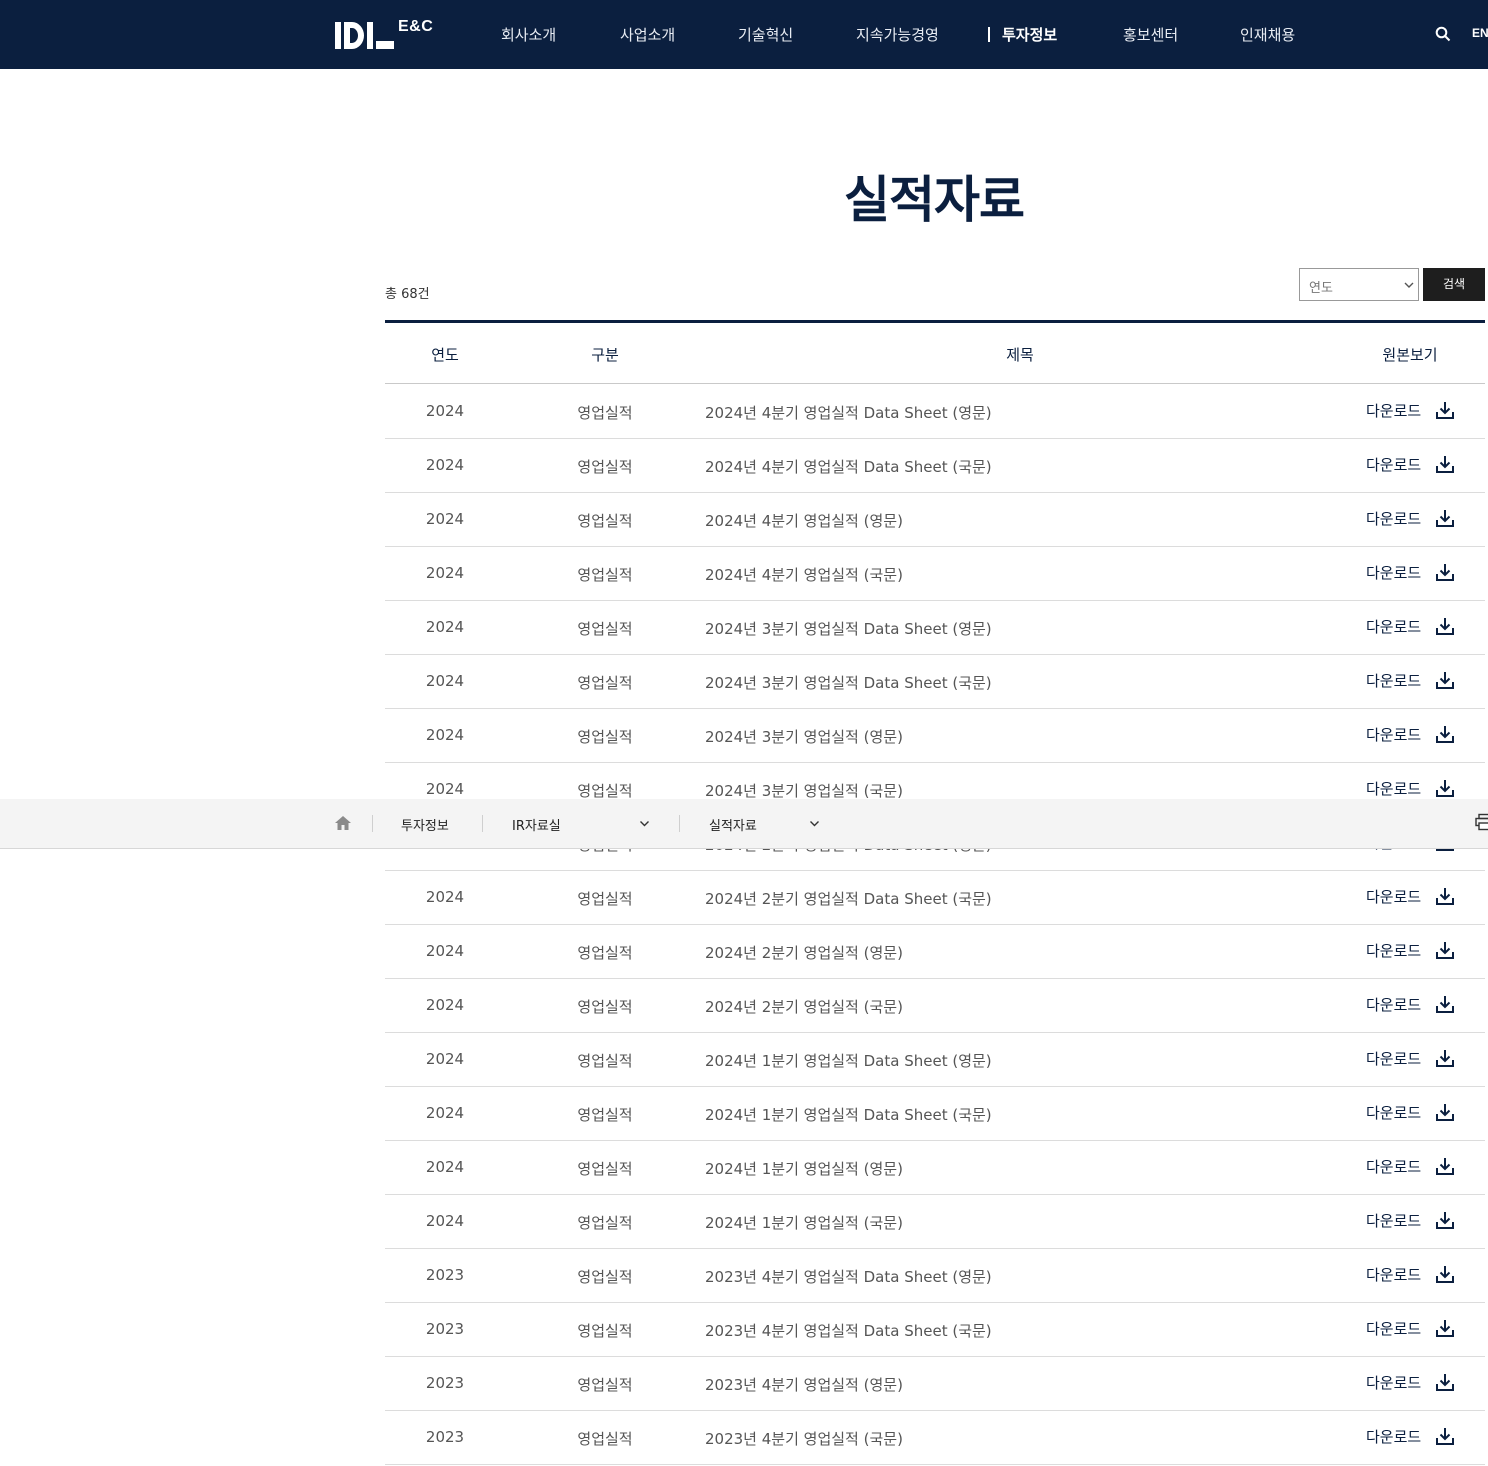 Image resolution: width=1488 pixels, height=1466 pixels. I want to click on language-toggle: EN, so click(1480, 33).